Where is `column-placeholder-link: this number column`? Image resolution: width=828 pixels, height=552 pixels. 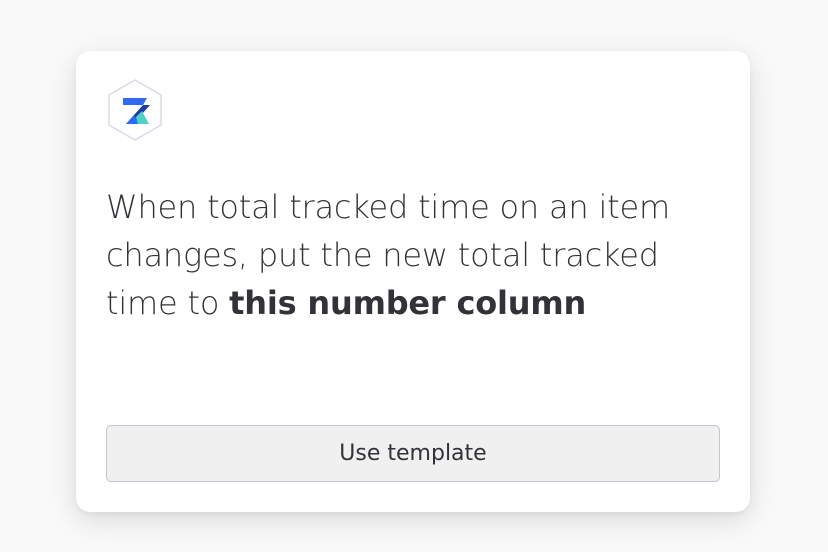
column-placeholder-link: this number column is located at coordinates (408, 303).